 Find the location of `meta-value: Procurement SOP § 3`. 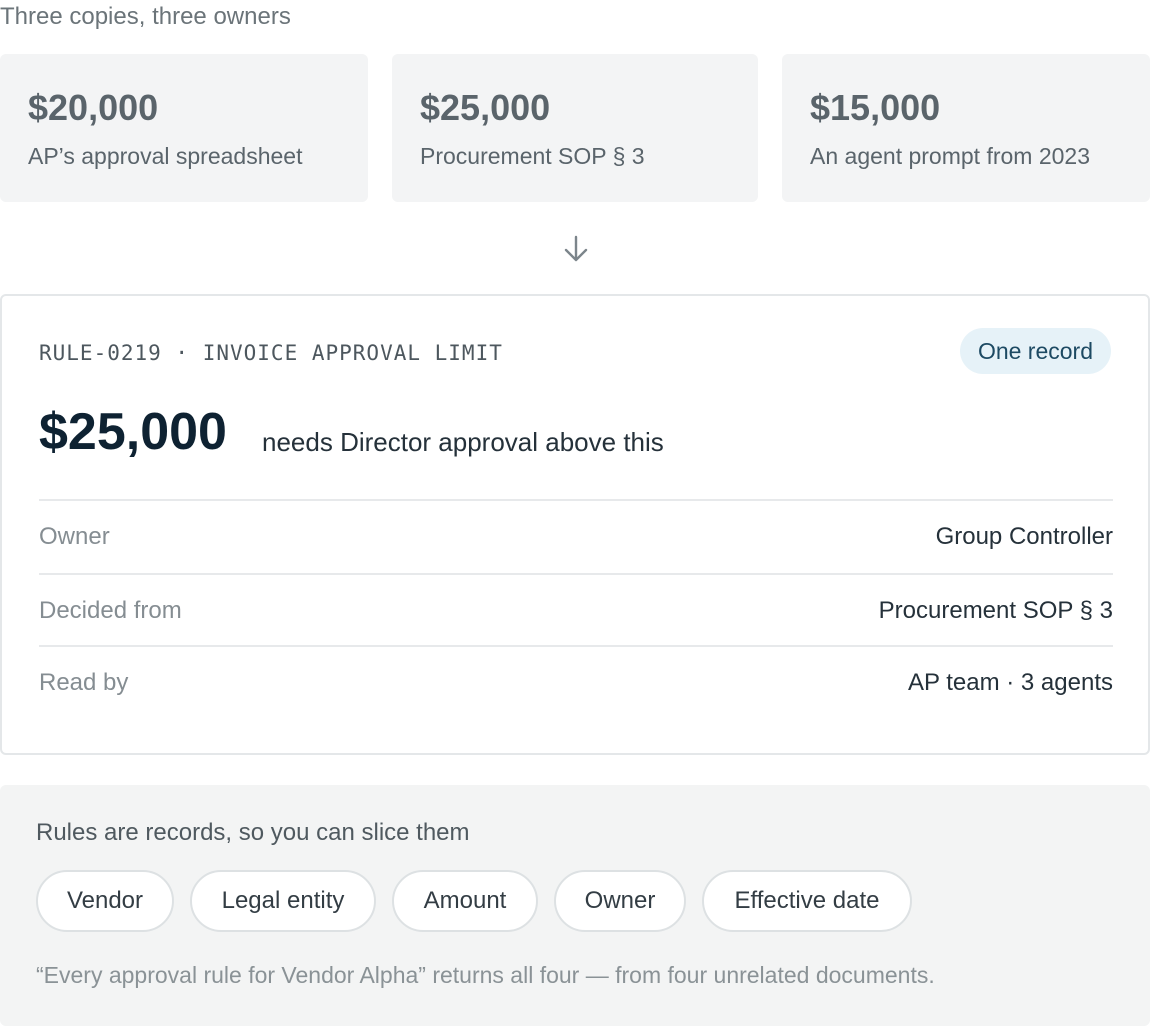

meta-value: Procurement SOP § 3 is located at coordinates (995, 610).